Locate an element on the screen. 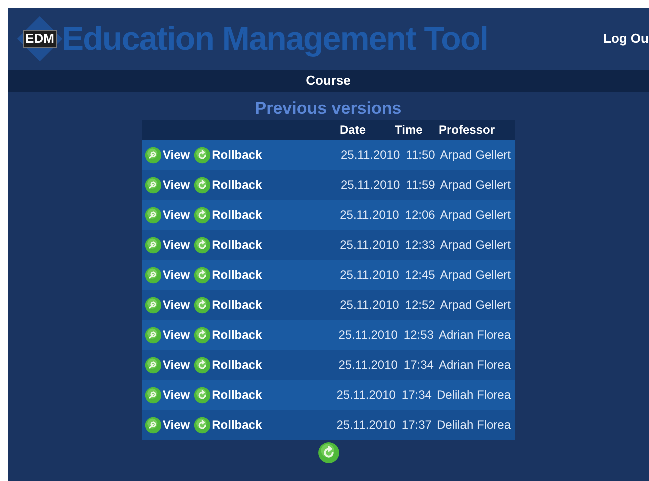  nav-item: Course is located at coordinates (328, 81).